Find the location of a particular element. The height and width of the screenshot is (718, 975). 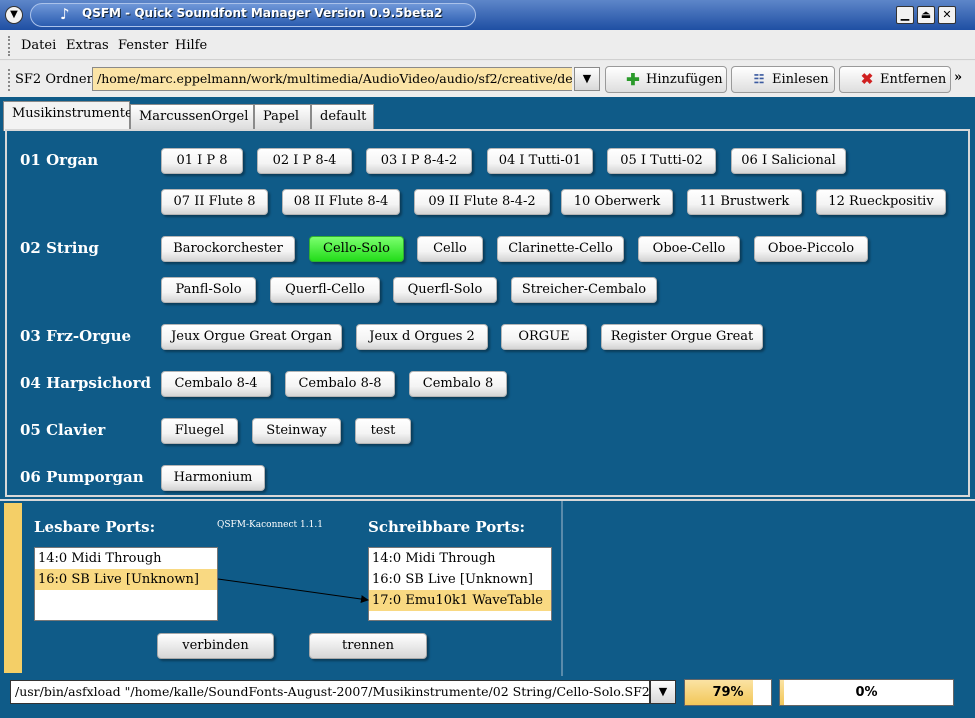

command-dropdown: ▼ is located at coordinates (663, 692).